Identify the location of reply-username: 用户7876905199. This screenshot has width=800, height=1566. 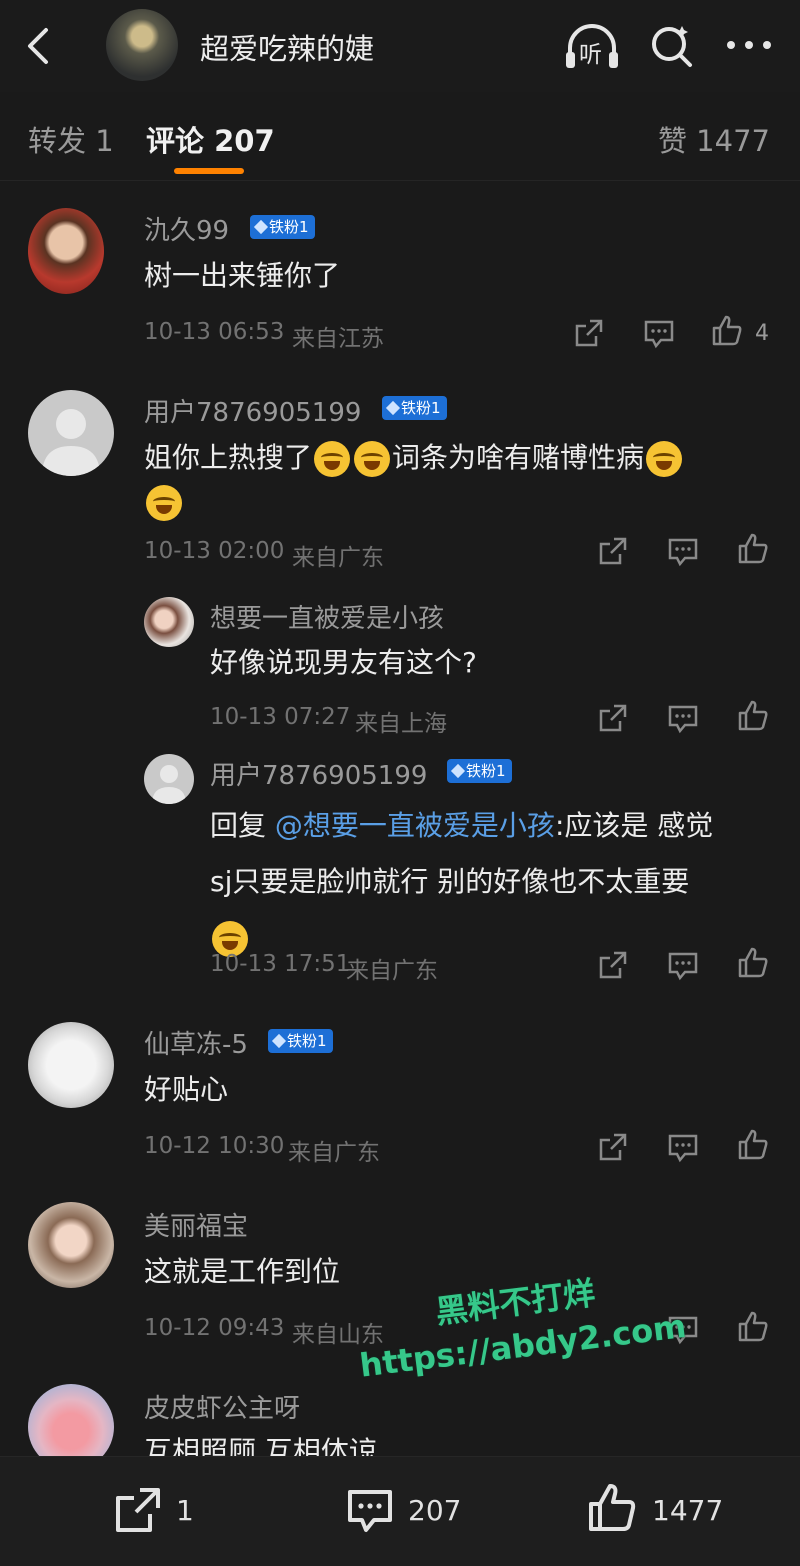
(318, 773).